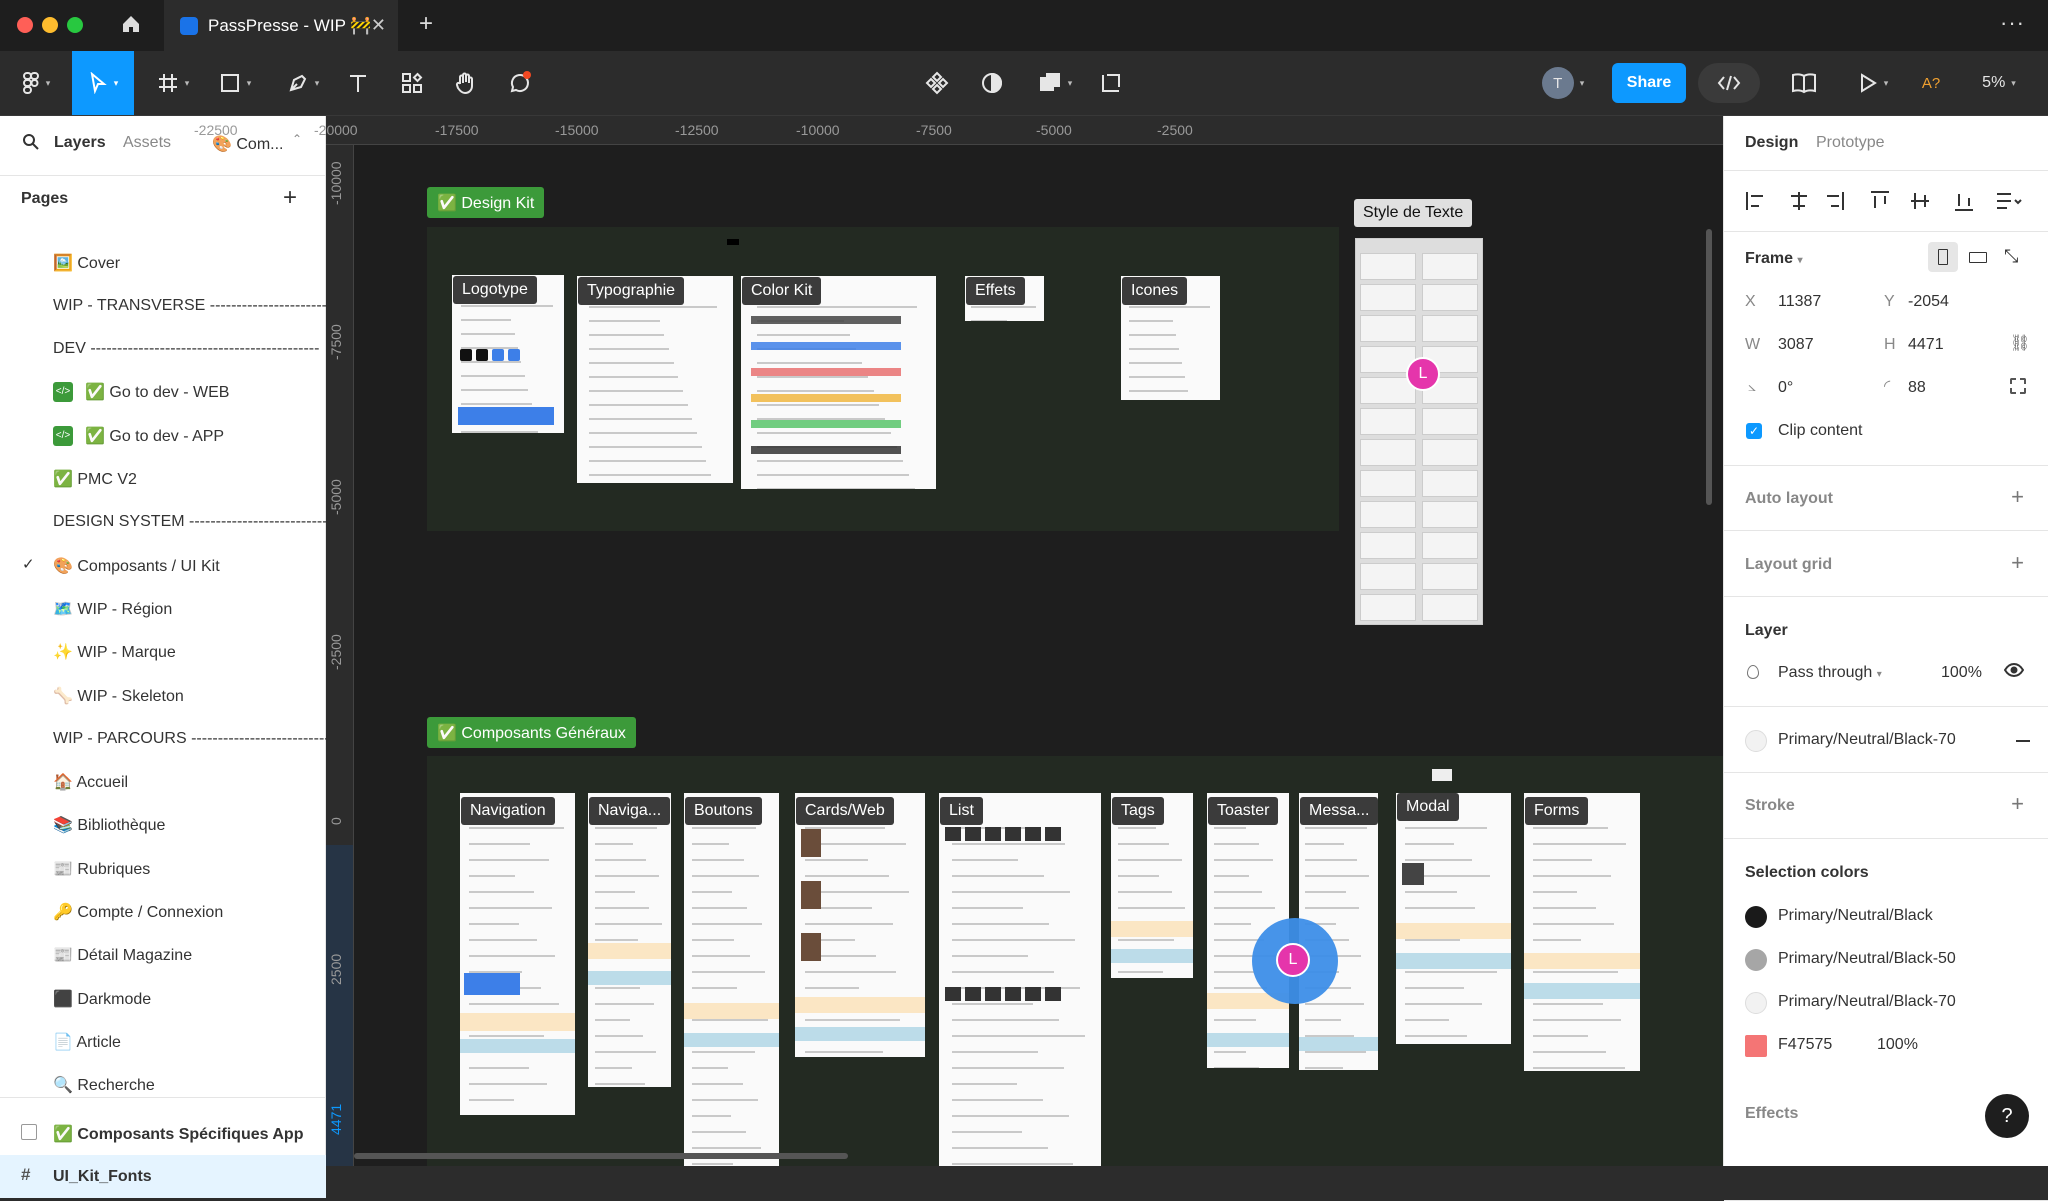 This screenshot has height=1201, width=2048. I want to click on help-button: ?, so click(2007, 1116).